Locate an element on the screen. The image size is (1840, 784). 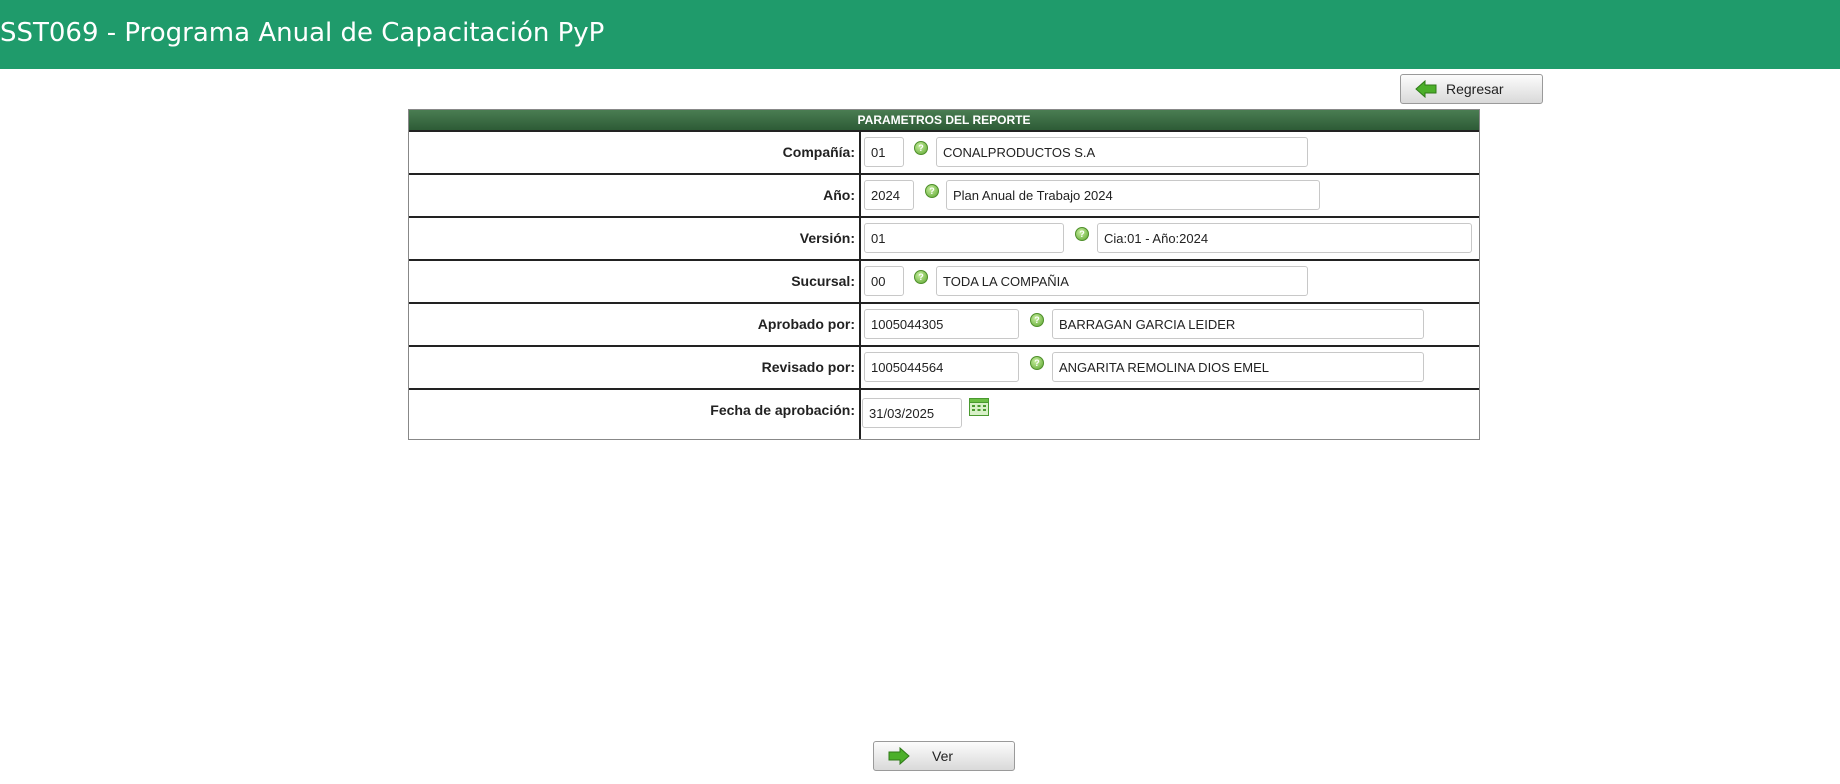
view-button-label: Ver is located at coordinates (943, 756).